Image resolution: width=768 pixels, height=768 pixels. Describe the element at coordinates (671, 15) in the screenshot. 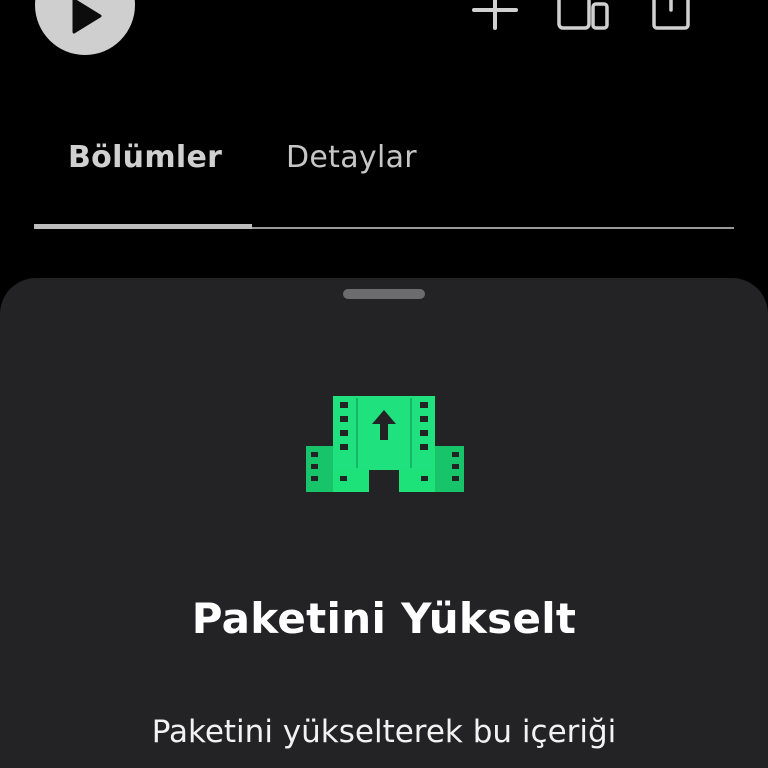

I see `share-icon` at that location.